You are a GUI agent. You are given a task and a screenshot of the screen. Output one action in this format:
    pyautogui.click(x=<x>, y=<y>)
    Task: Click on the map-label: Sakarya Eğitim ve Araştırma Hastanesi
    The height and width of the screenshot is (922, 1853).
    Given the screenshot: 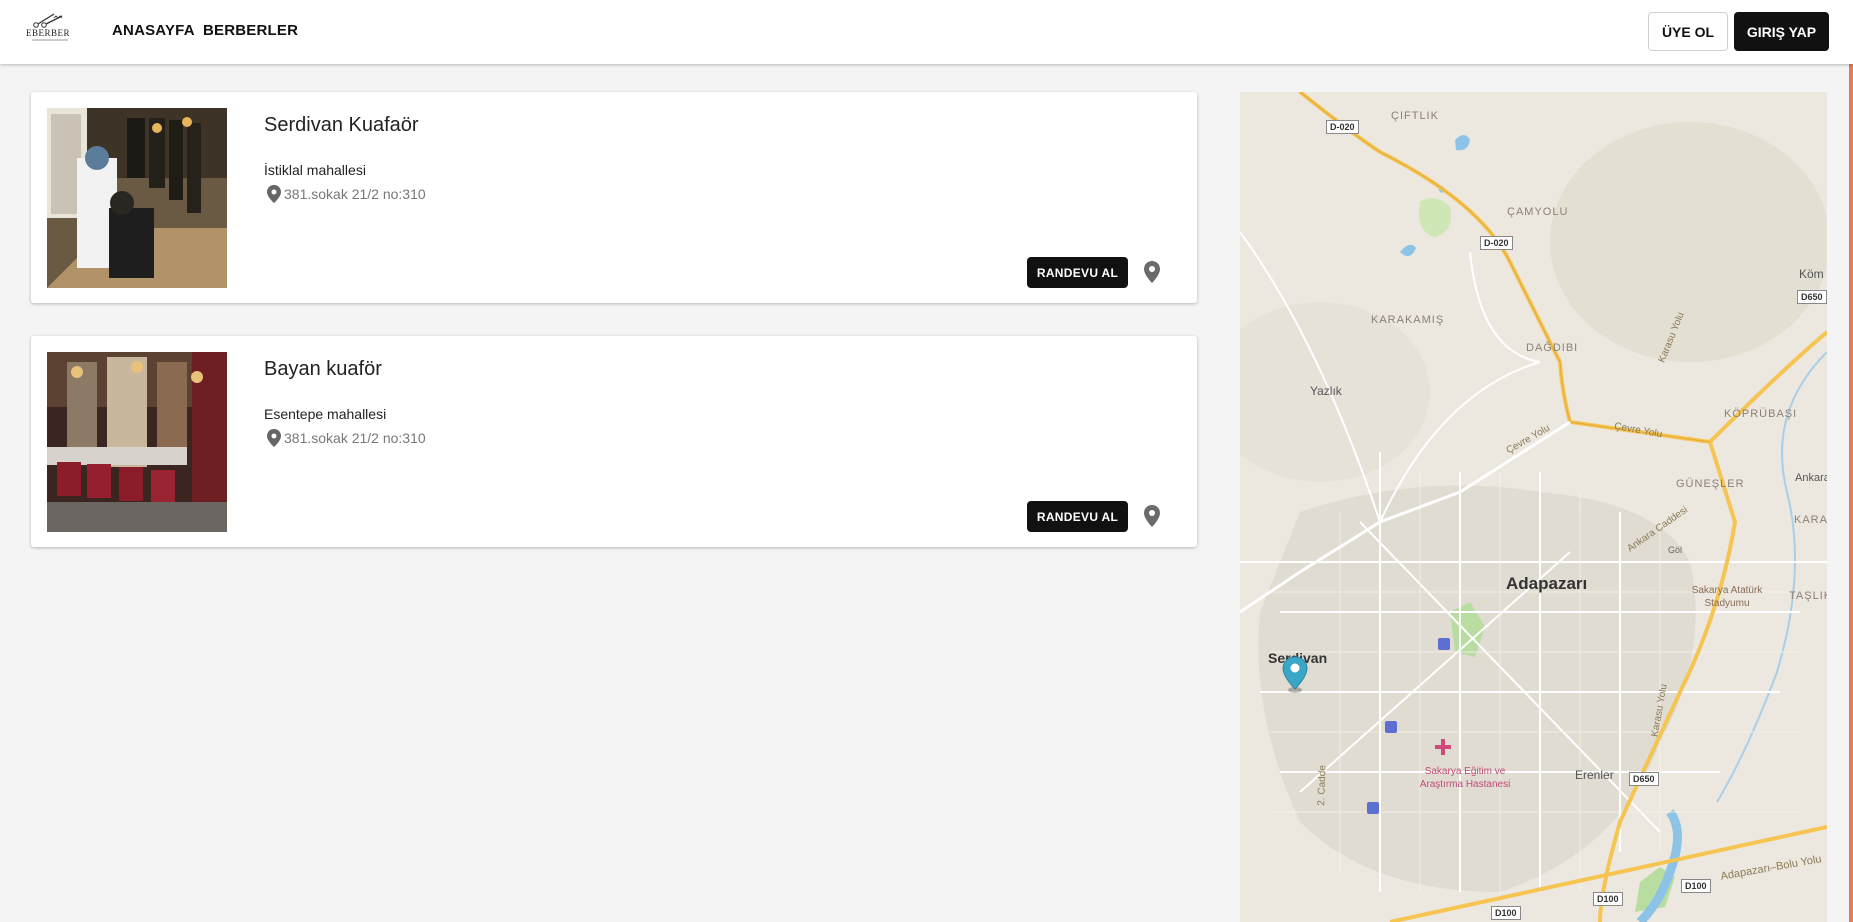 What is the action you would take?
    pyautogui.click(x=1465, y=778)
    